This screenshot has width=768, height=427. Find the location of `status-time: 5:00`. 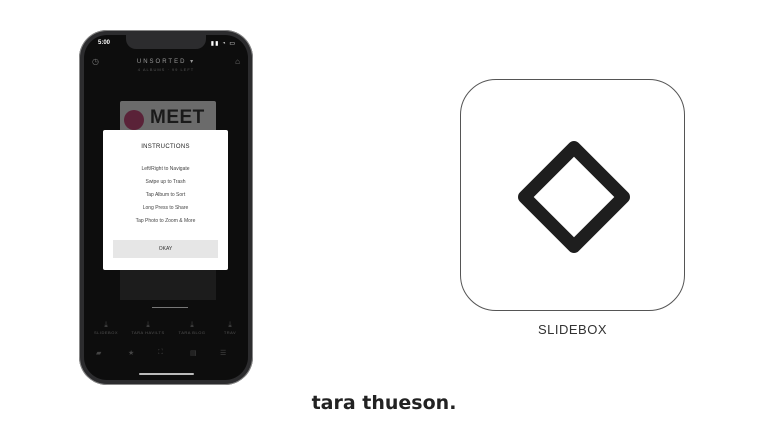

status-time: 5:00 is located at coordinates (104, 43).